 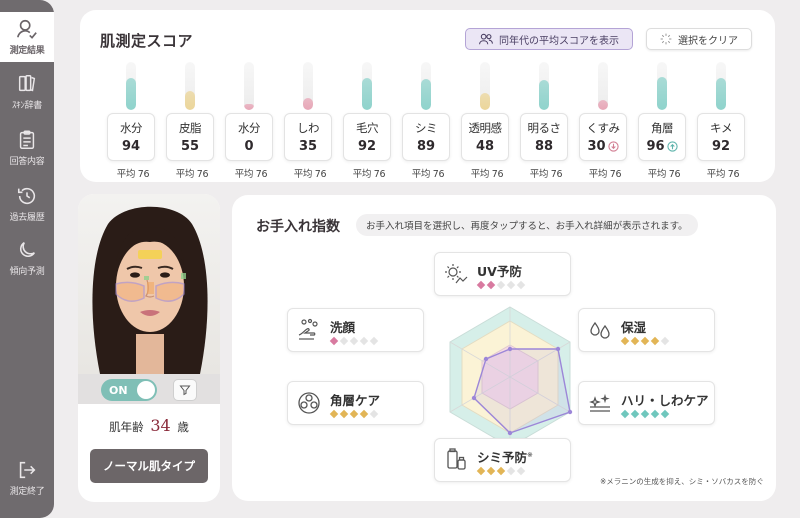 I want to click on score-metric: 明るさ 88 平均 76, so click(x=544, y=122).